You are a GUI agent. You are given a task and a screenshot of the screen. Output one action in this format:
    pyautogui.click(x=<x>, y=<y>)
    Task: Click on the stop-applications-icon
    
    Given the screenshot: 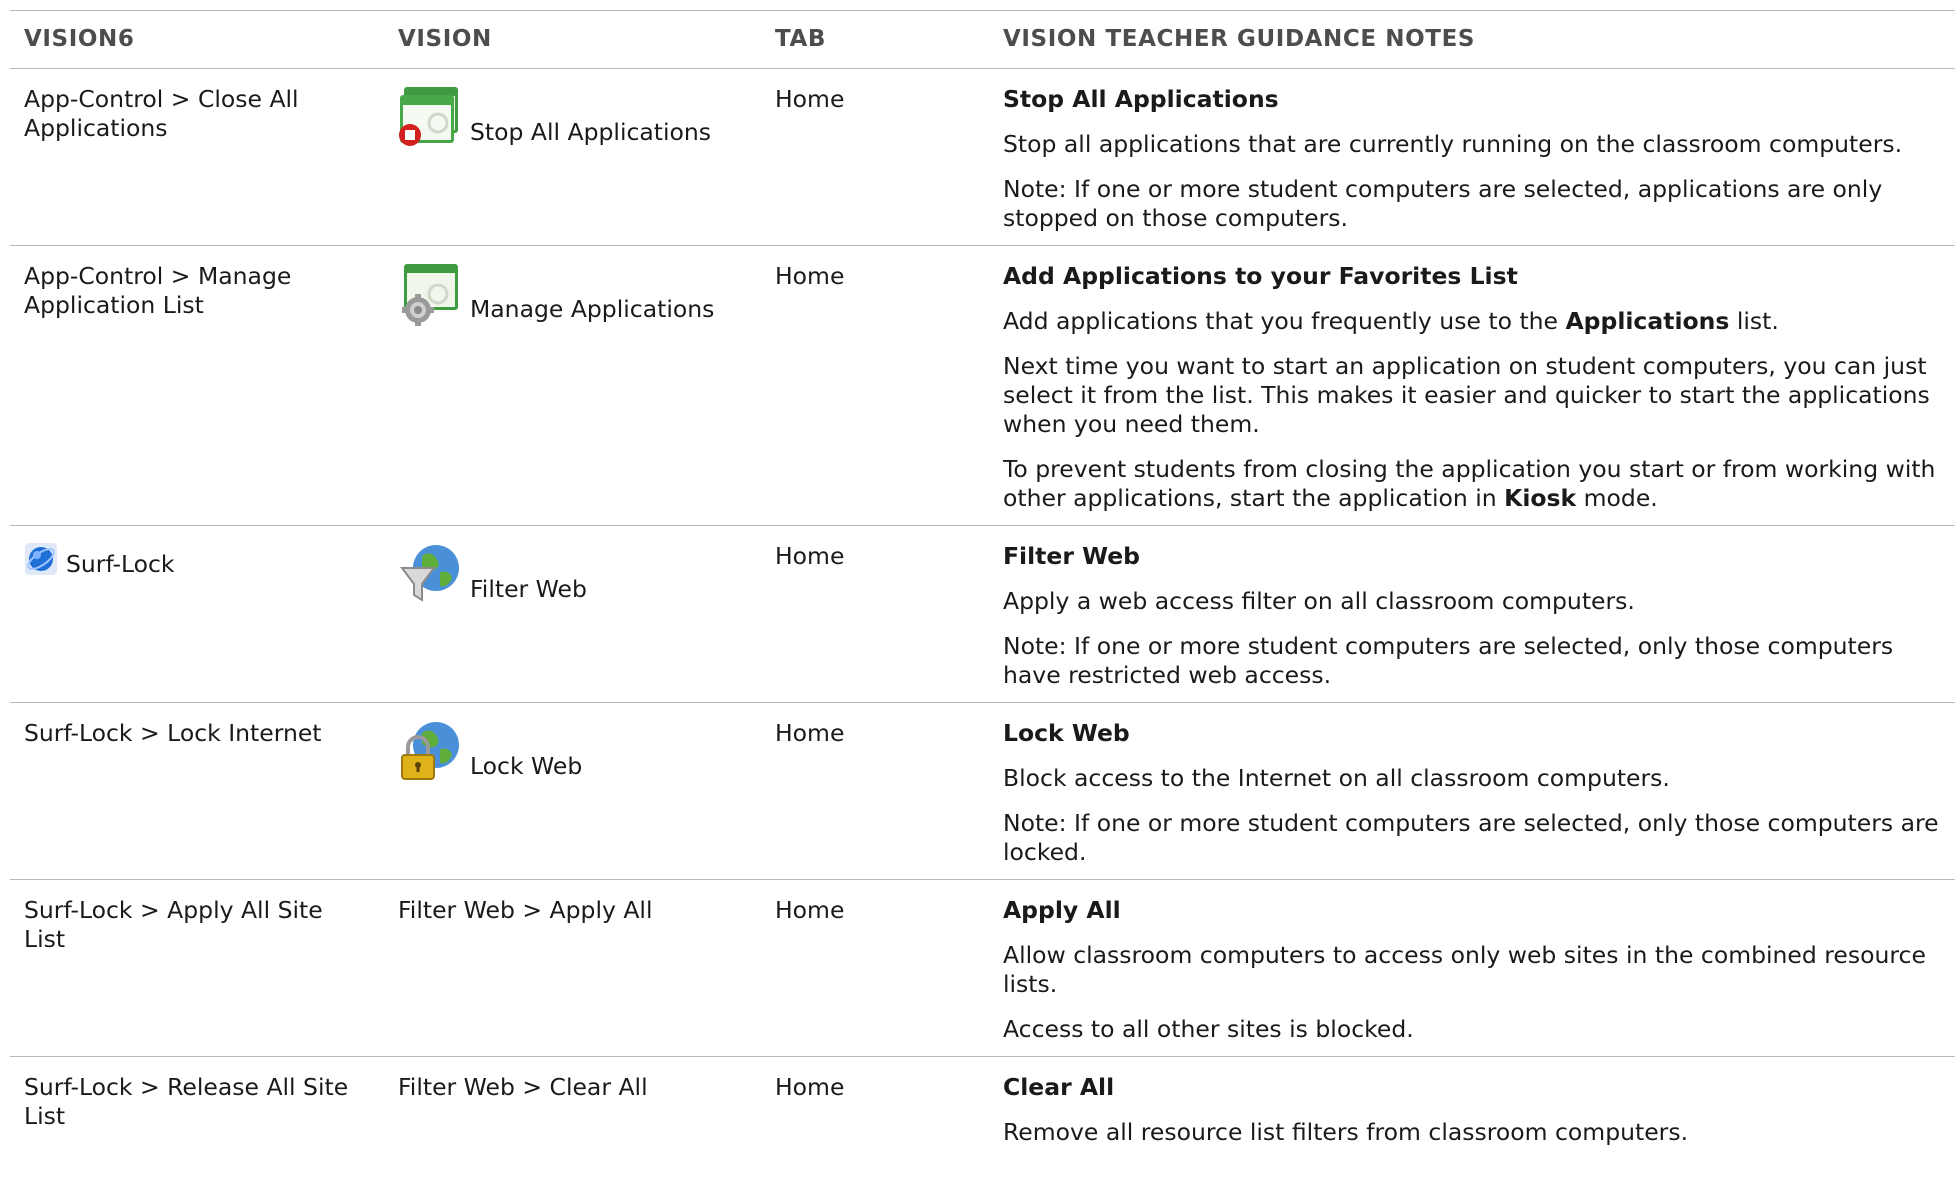 What is the action you would take?
    pyautogui.click(x=428, y=116)
    